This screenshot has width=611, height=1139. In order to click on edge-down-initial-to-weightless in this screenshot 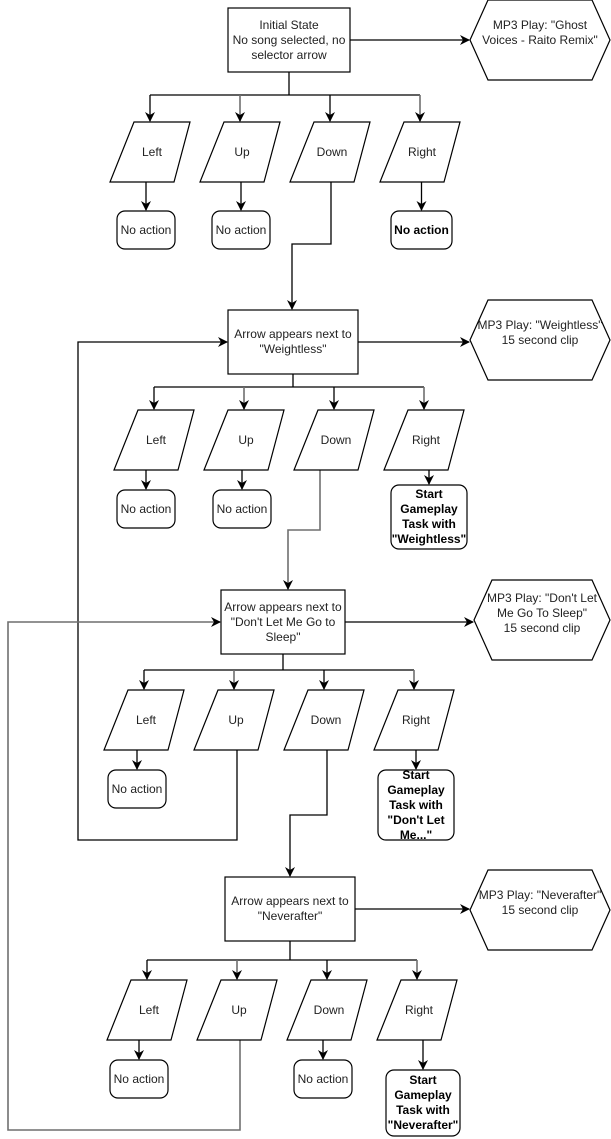, I will do `click(309, 246)`.